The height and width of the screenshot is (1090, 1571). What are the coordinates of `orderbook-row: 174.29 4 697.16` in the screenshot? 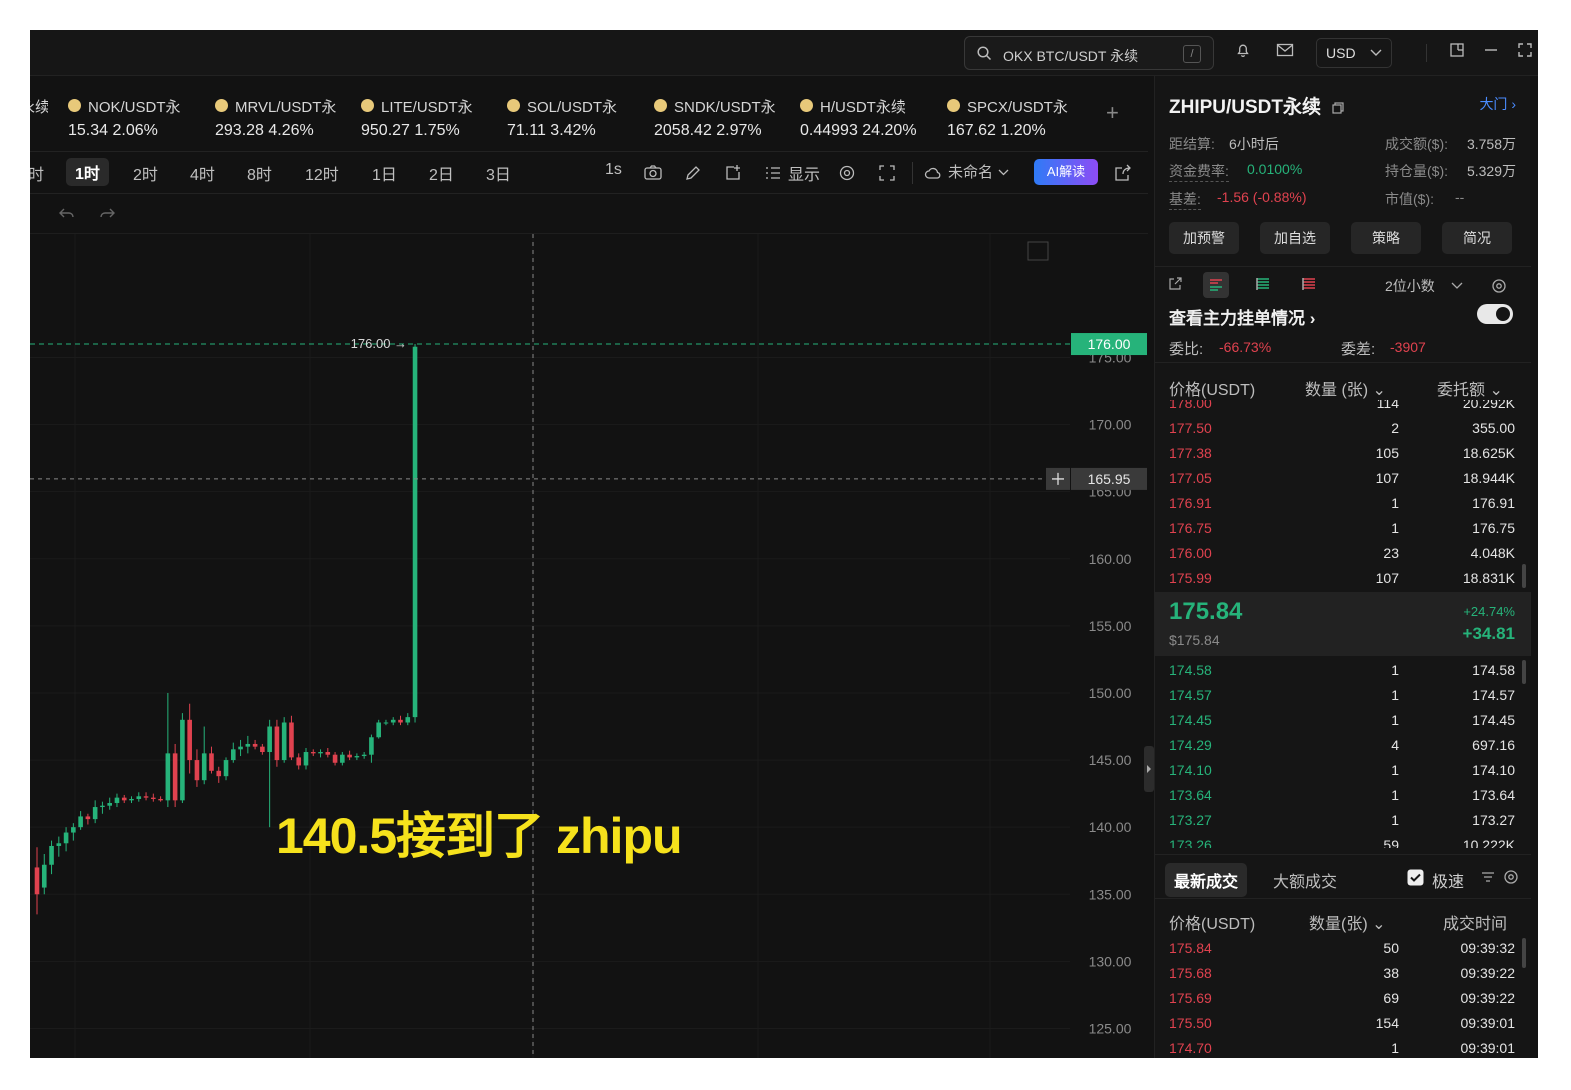 It's located at (1342, 745).